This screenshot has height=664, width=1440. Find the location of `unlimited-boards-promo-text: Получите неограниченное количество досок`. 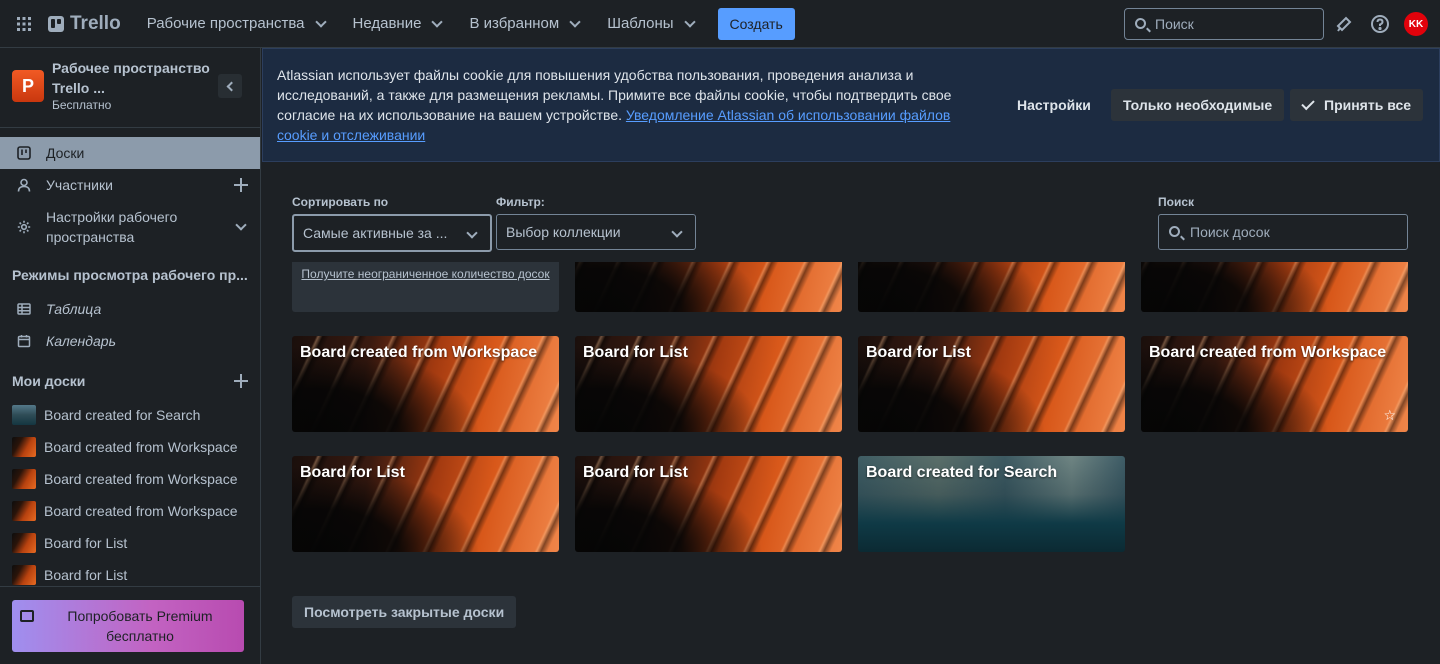

unlimited-boards-promo-text: Получите неограниченное количество досок is located at coordinates (425, 274).